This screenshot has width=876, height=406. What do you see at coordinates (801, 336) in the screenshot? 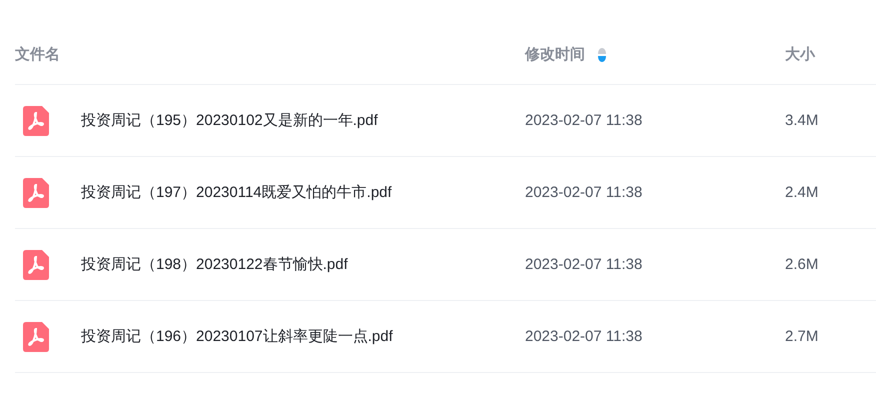
I see `file-size: 2.7M` at bounding box center [801, 336].